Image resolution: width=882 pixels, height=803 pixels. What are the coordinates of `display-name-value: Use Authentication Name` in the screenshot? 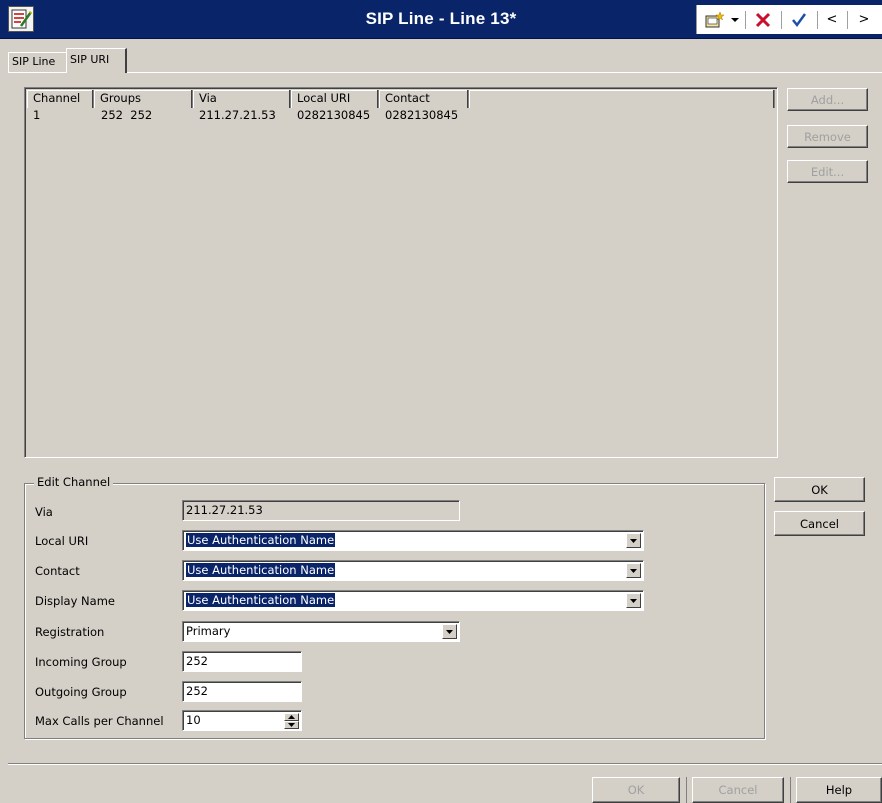 It's located at (261, 600).